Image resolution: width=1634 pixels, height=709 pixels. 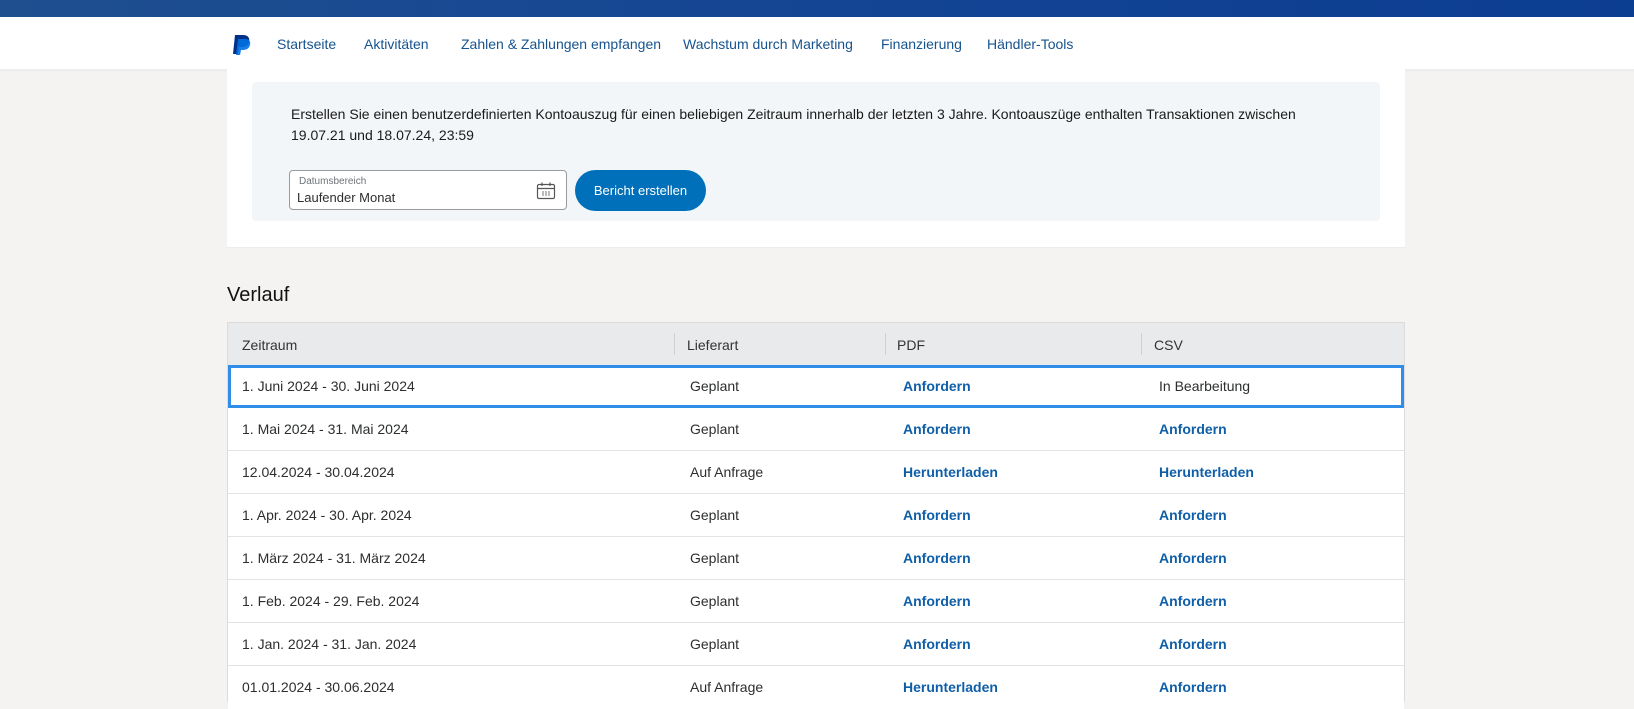 What do you see at coordinates (306, 44) in the screenshot?
I see `nav-item-startseite: Startseite` at bounding box center [306, 44].